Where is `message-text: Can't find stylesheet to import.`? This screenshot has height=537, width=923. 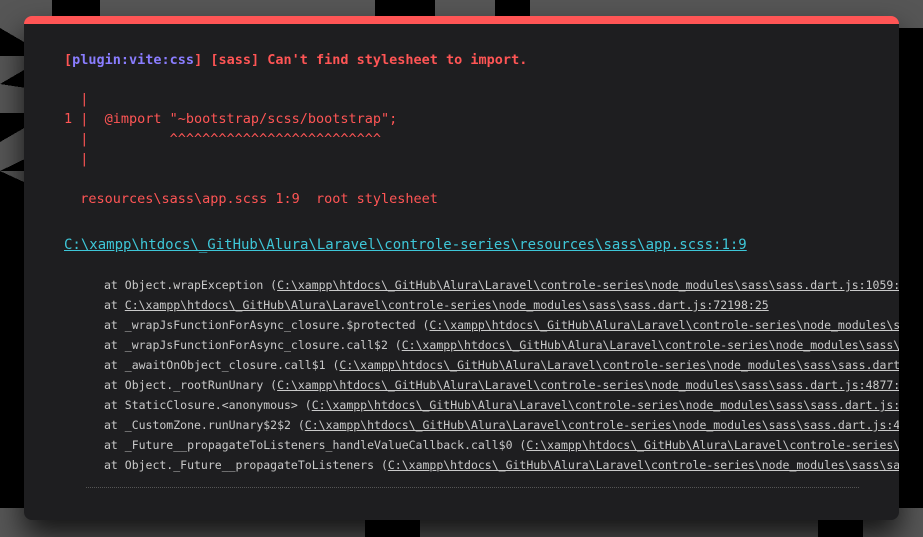 message-text: Can't find stylesheet to import. is located at coordinates (397, 60).